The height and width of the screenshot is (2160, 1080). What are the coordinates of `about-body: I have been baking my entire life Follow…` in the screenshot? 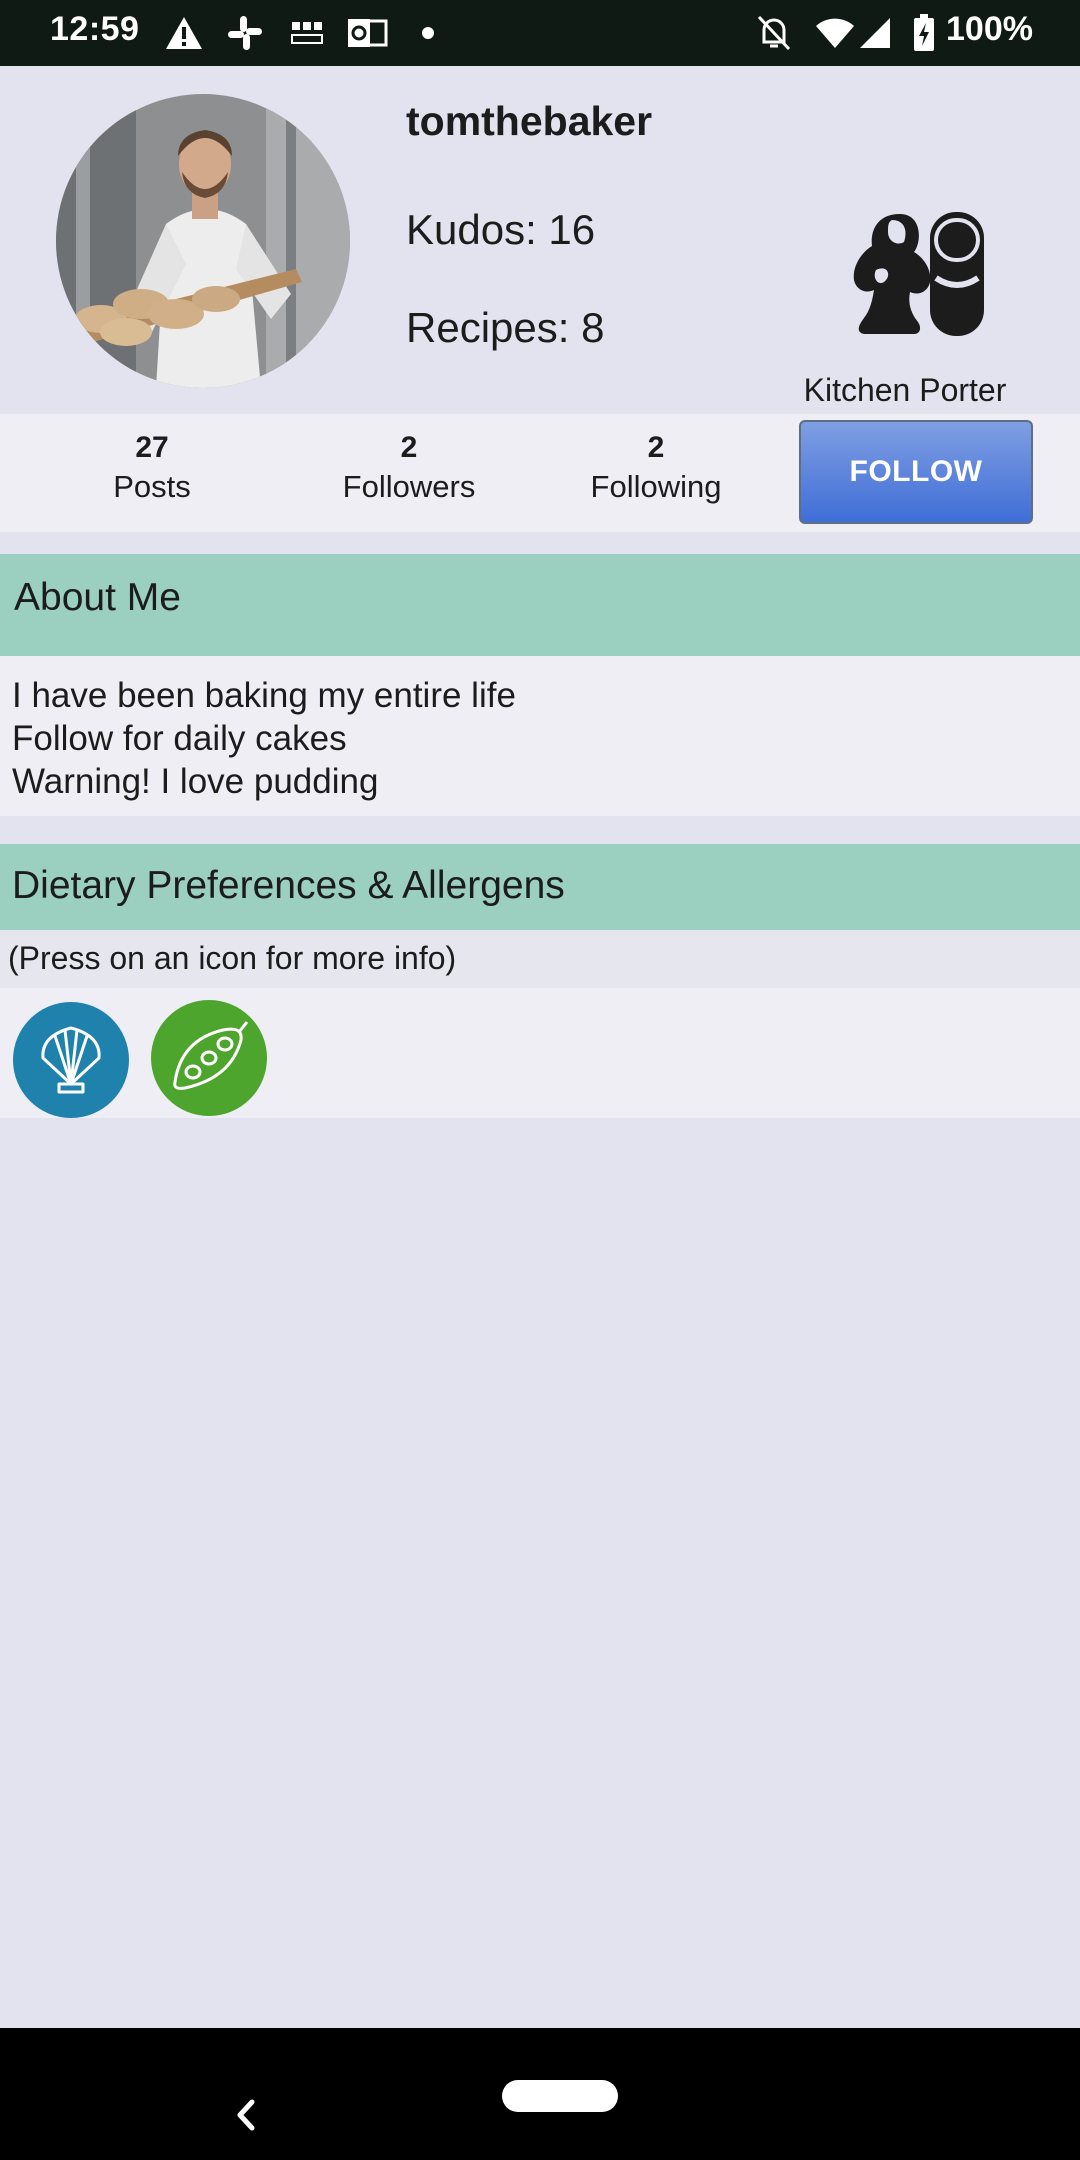 It's located at (540, 736).